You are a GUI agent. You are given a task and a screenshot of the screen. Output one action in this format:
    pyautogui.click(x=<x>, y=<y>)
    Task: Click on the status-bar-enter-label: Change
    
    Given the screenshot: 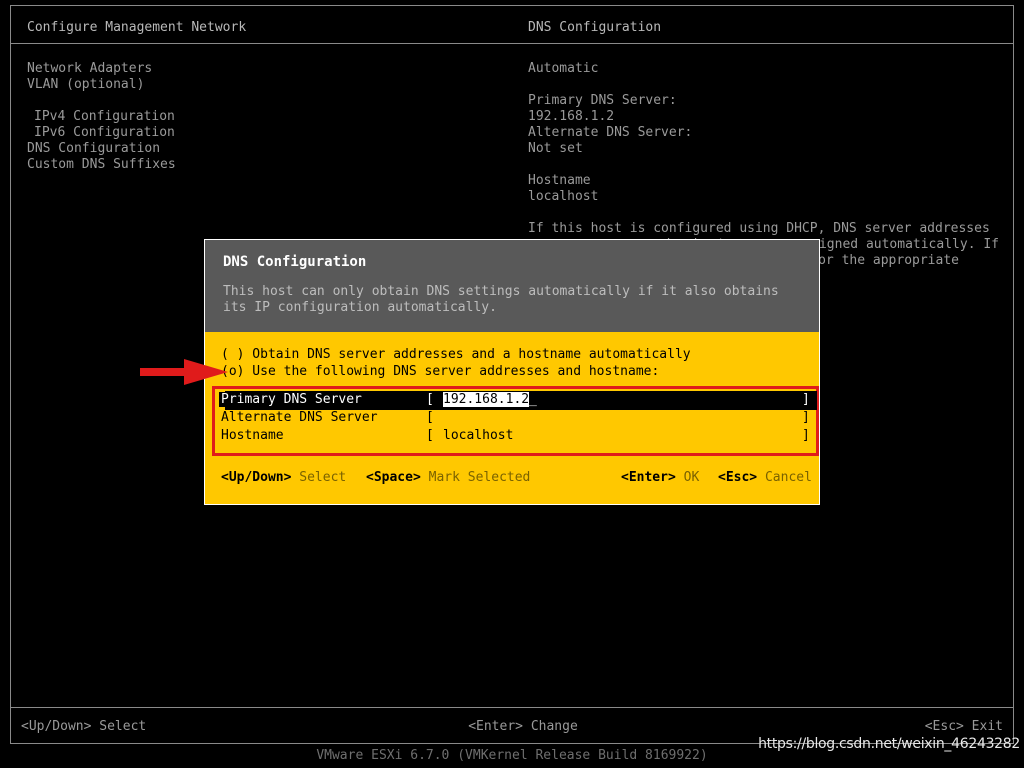 What is the action you would take?
    pyautogui.click(x=550, y=726)
    